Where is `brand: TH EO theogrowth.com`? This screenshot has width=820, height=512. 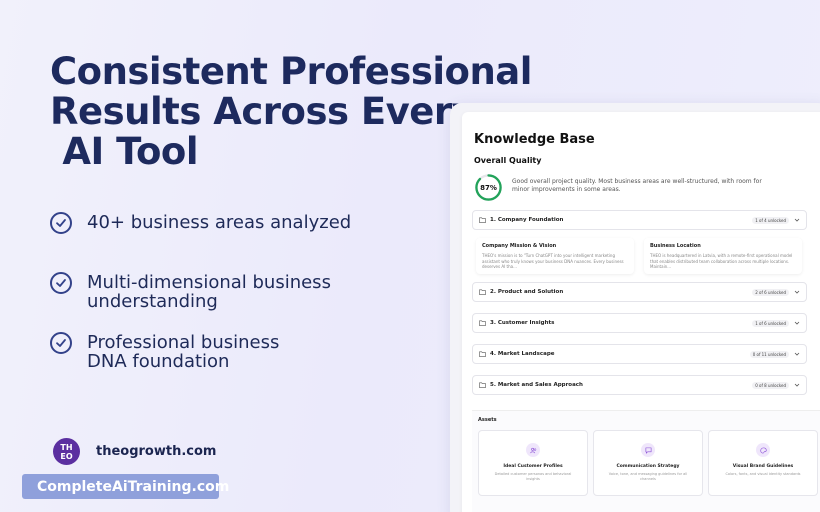 brand: TH EO theogrowth.com is located at coordinates (134, 451).